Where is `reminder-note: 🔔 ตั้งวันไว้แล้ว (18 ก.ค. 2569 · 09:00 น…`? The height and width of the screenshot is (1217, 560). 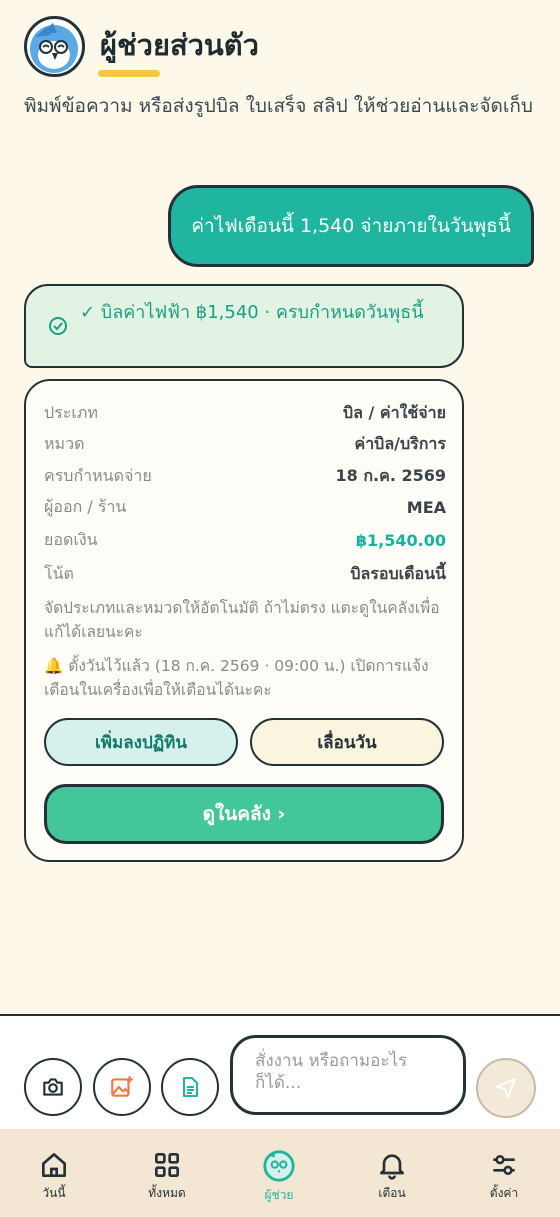 reminder-note: 🔔 ตั้งวันไว้แล้ว (18 ก.ค. 2569 · 09:00 น… is located at coordinates (245, 678).